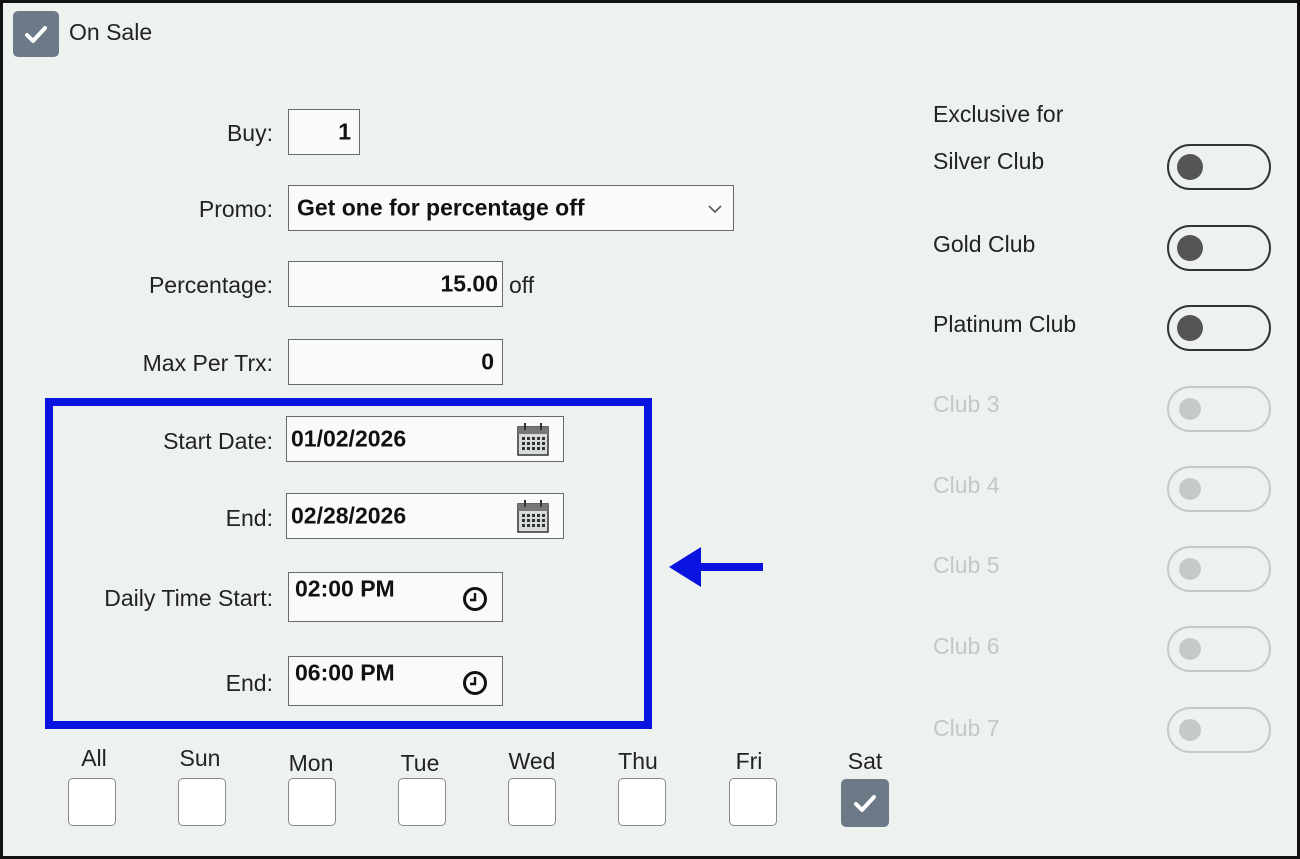 The width and height of the screenshot is (1300, 859). What do you see at coordinates (200, 758) in the screenshot?
I see `day-label-sun: Sun` at bounding box center [200, 758].